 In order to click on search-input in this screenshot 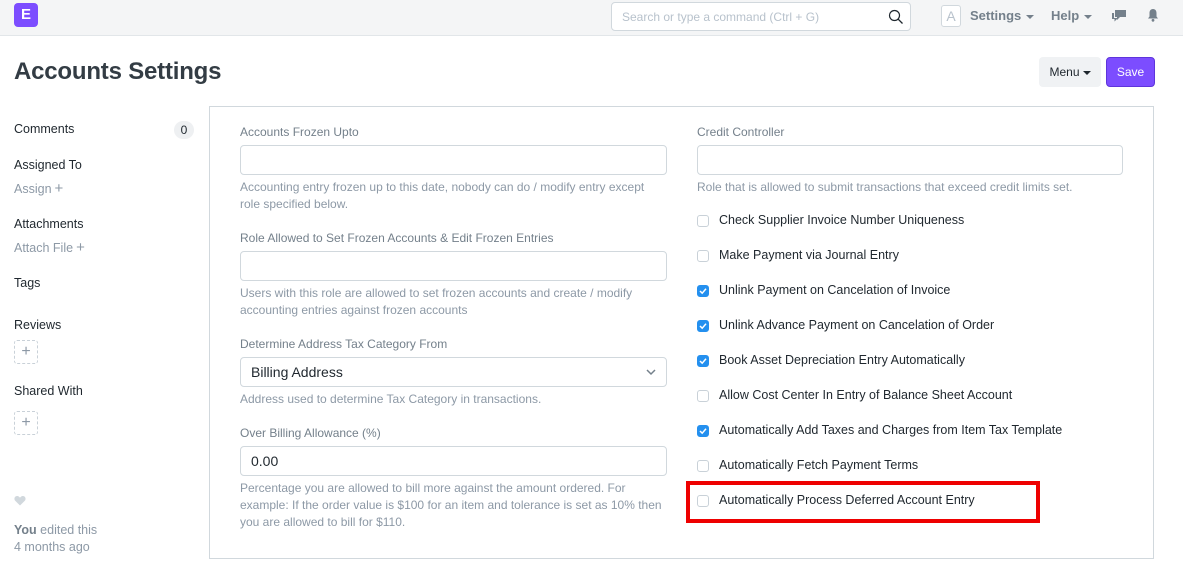, I will do `click(742, 16)`.